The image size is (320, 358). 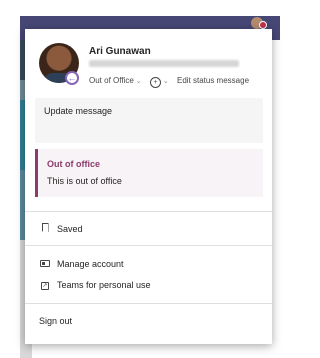 I want to click on status-row: Out of Office ⌄ + ⌄ Edit status message, so click(x=172, y=82).